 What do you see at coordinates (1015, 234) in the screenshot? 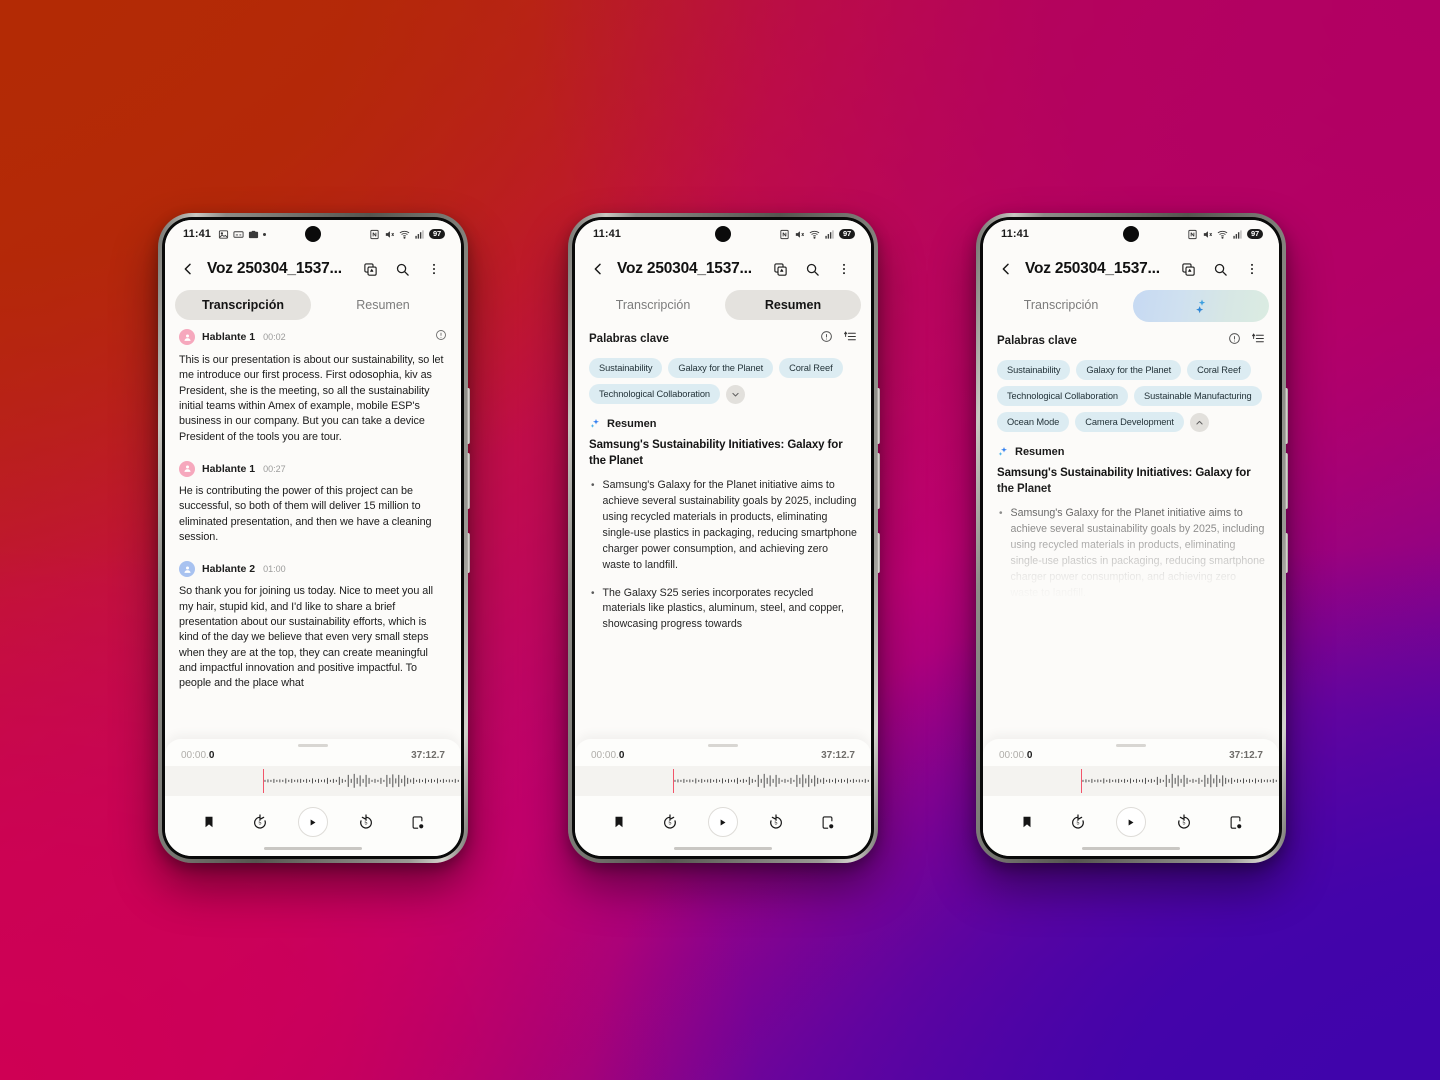
I see `status-clock: 11:41` at bounding box center [1015, 234].